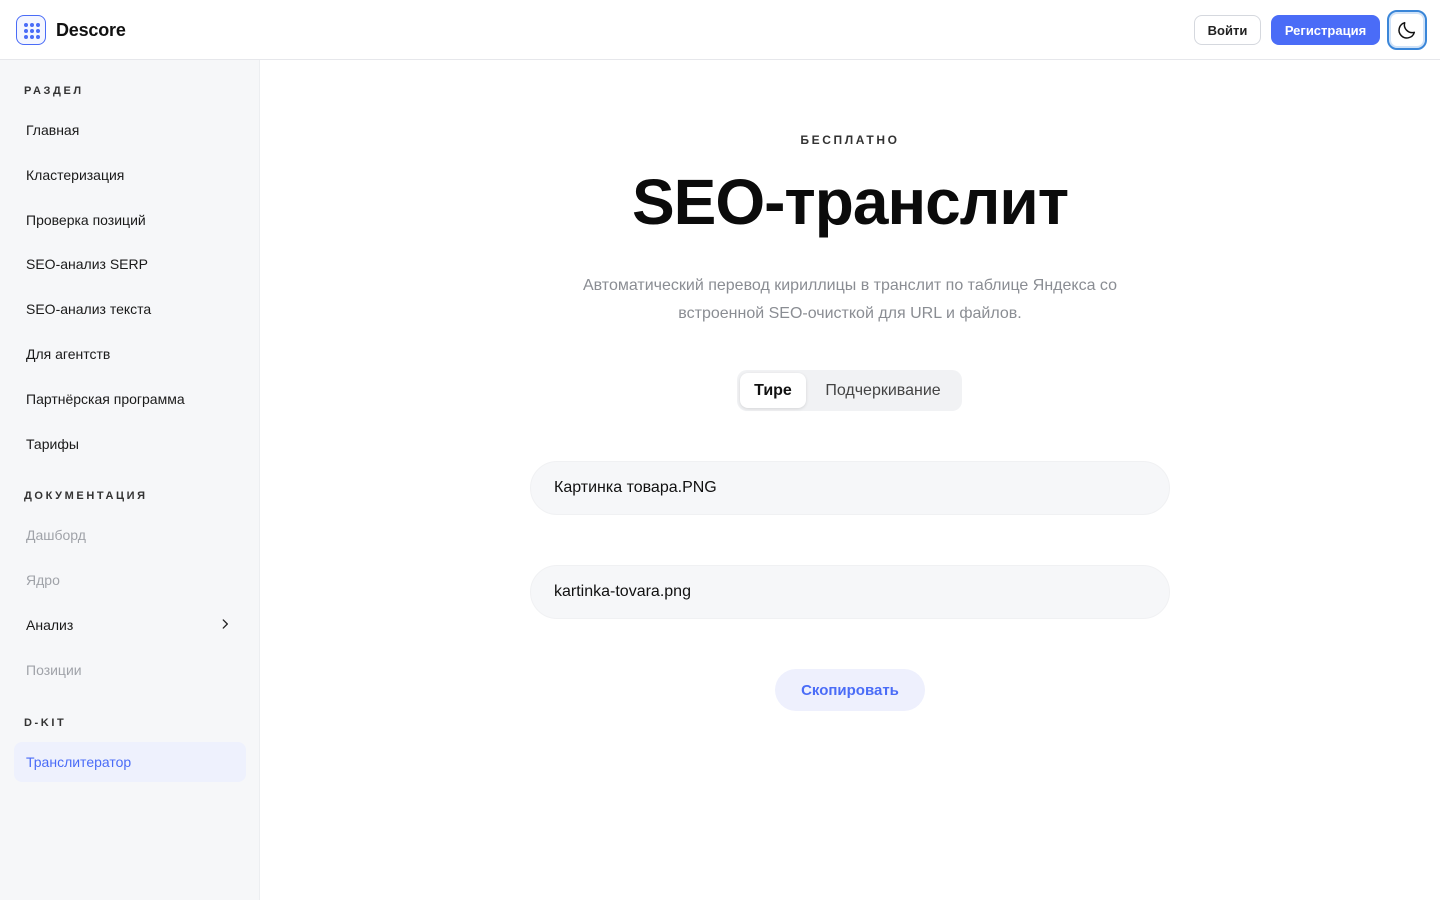 Image resolution: width=1440 pixels, height=900 pixels. What do you see at coordinates (130, 580) in the screenshot?
I see `sidebar-item-core: Ядро` at bounding box center [130, 580].